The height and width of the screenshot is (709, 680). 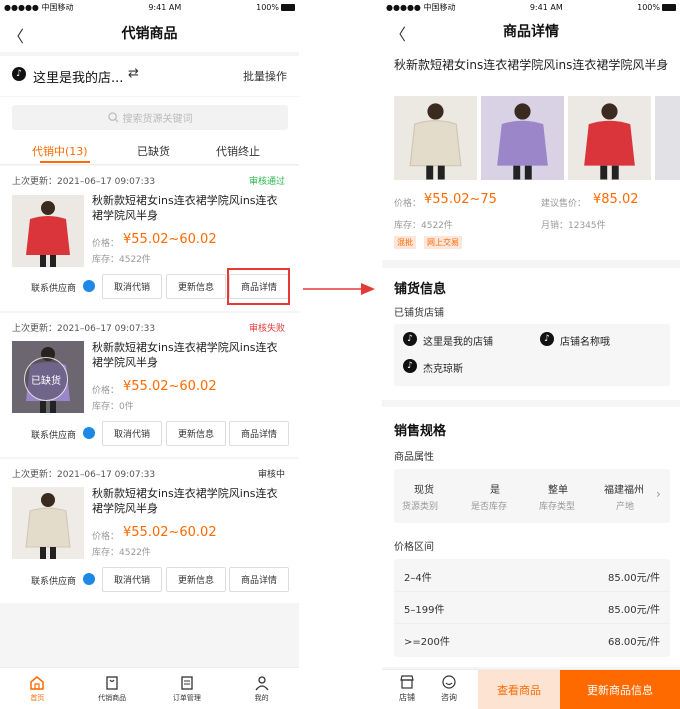 I want to click on review-status: 审核中, so click(x=272, y=475).